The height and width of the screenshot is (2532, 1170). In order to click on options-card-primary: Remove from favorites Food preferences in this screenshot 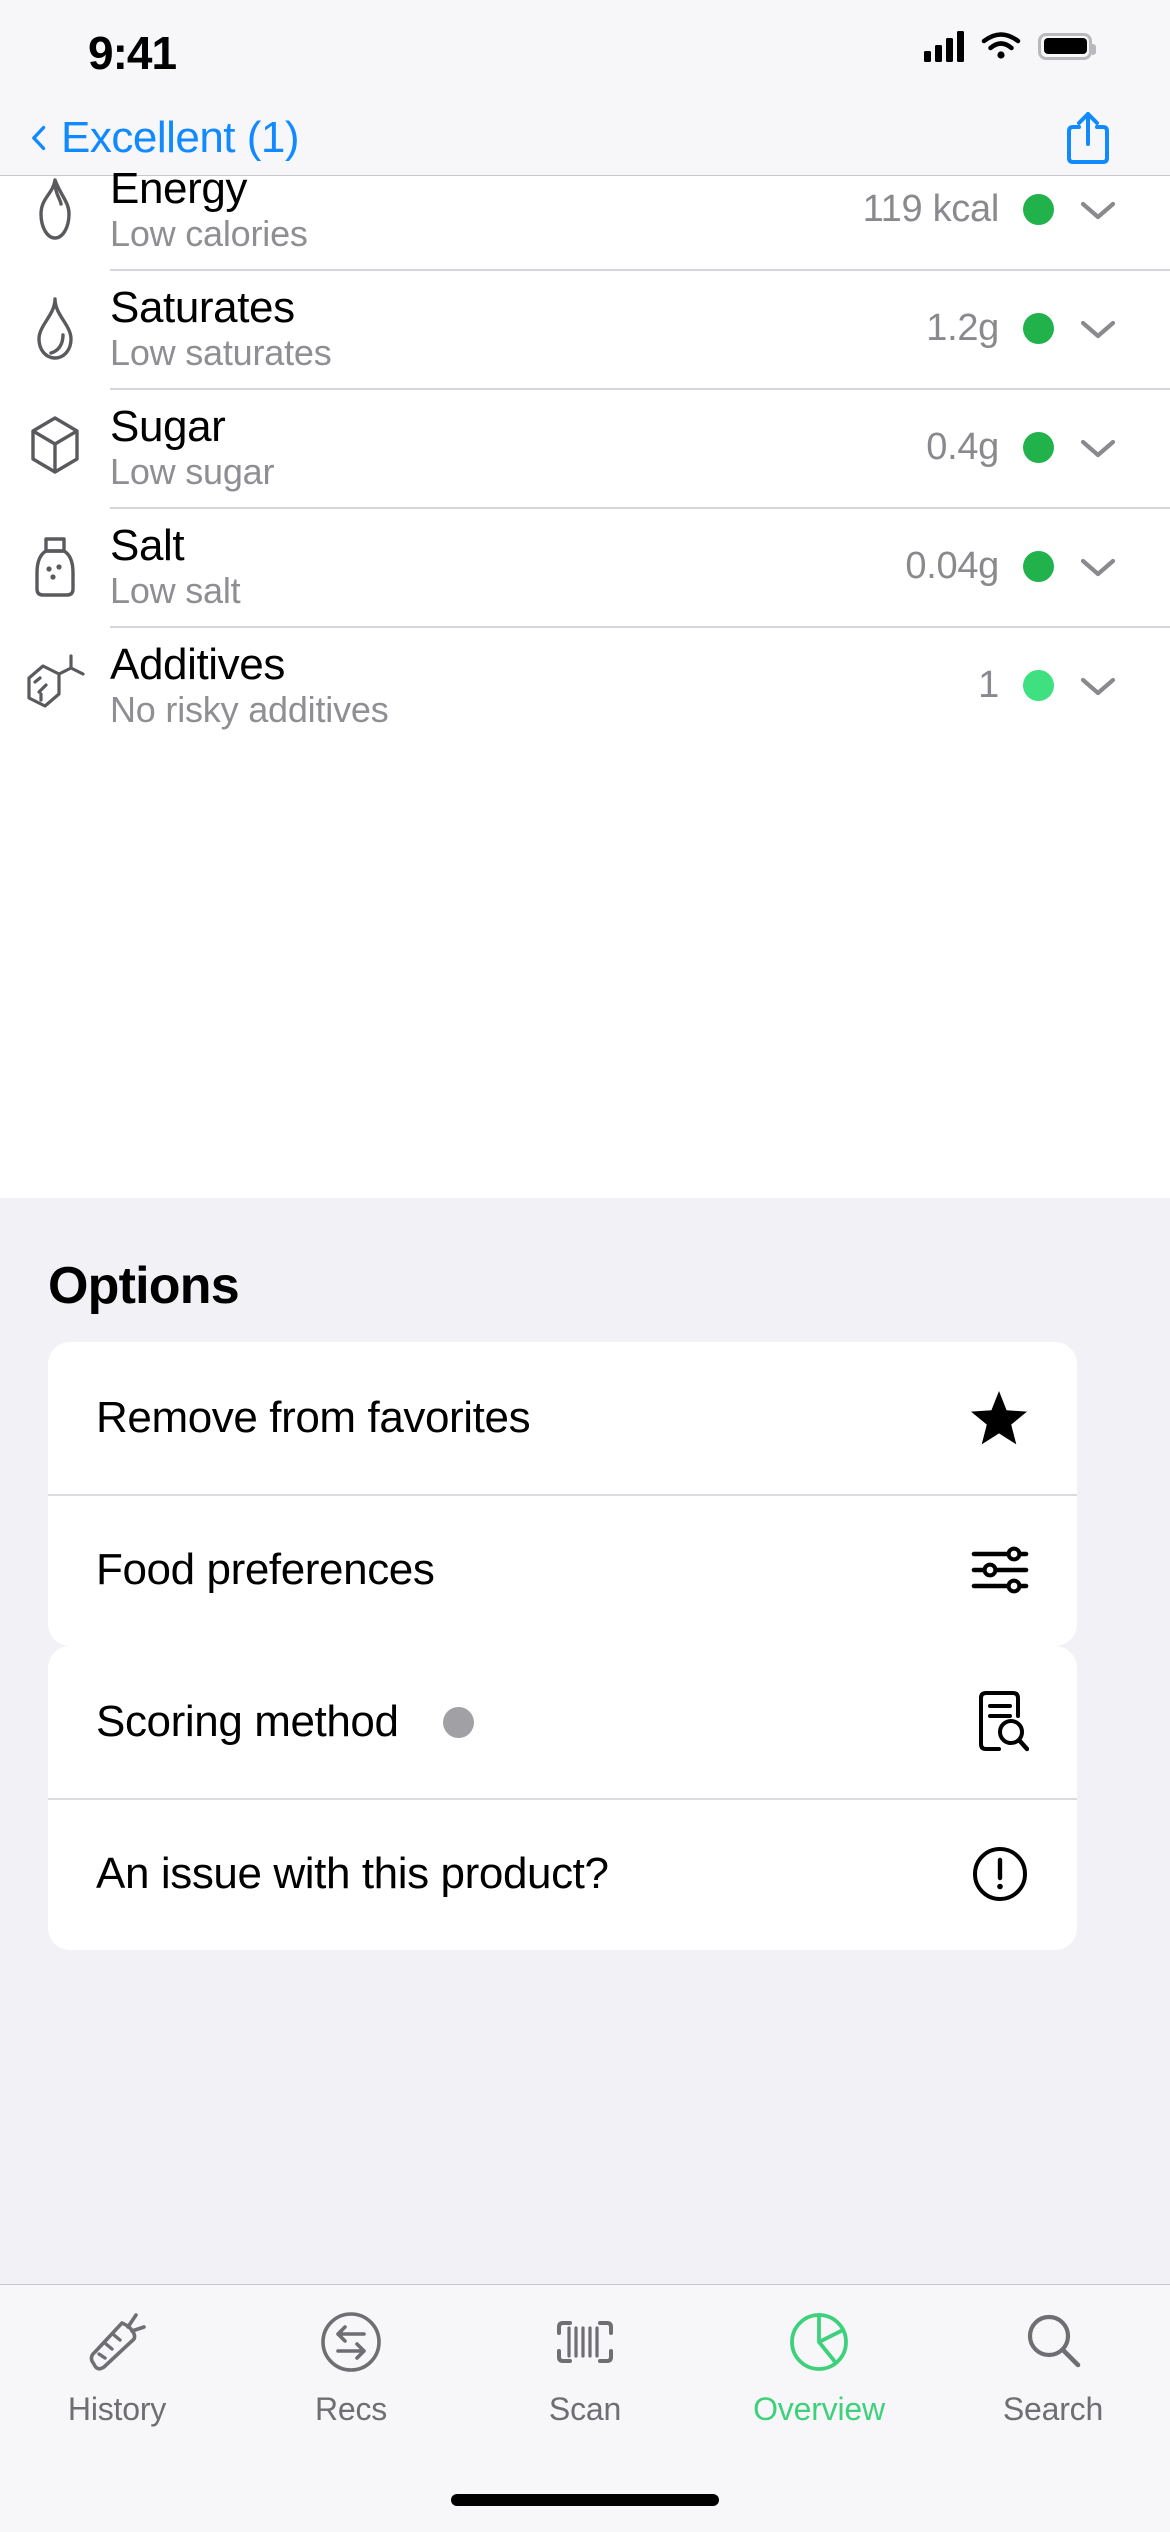, I will do `click(562, 1494)`.